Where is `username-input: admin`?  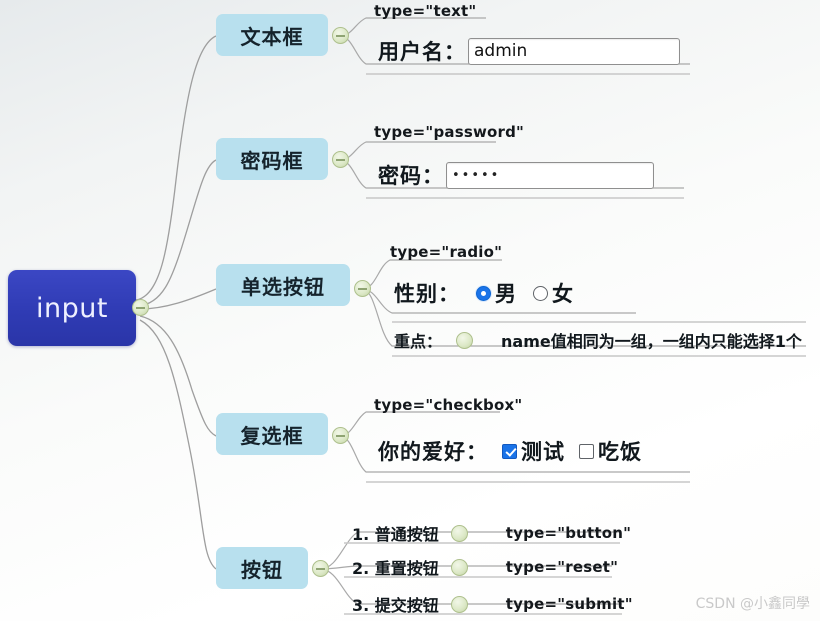 username-input: admin is located at coordinates (574, 51).